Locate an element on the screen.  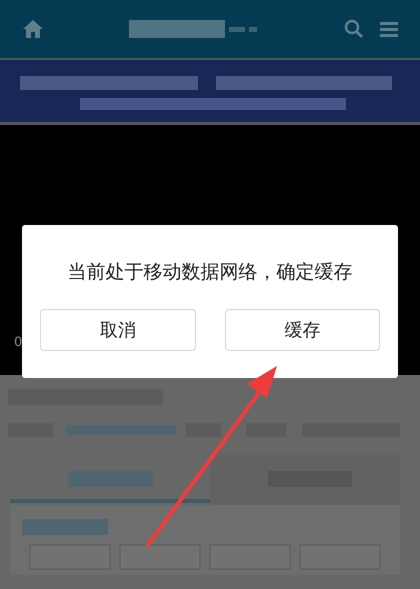
menu-icon is located at coordinates (389, 29).